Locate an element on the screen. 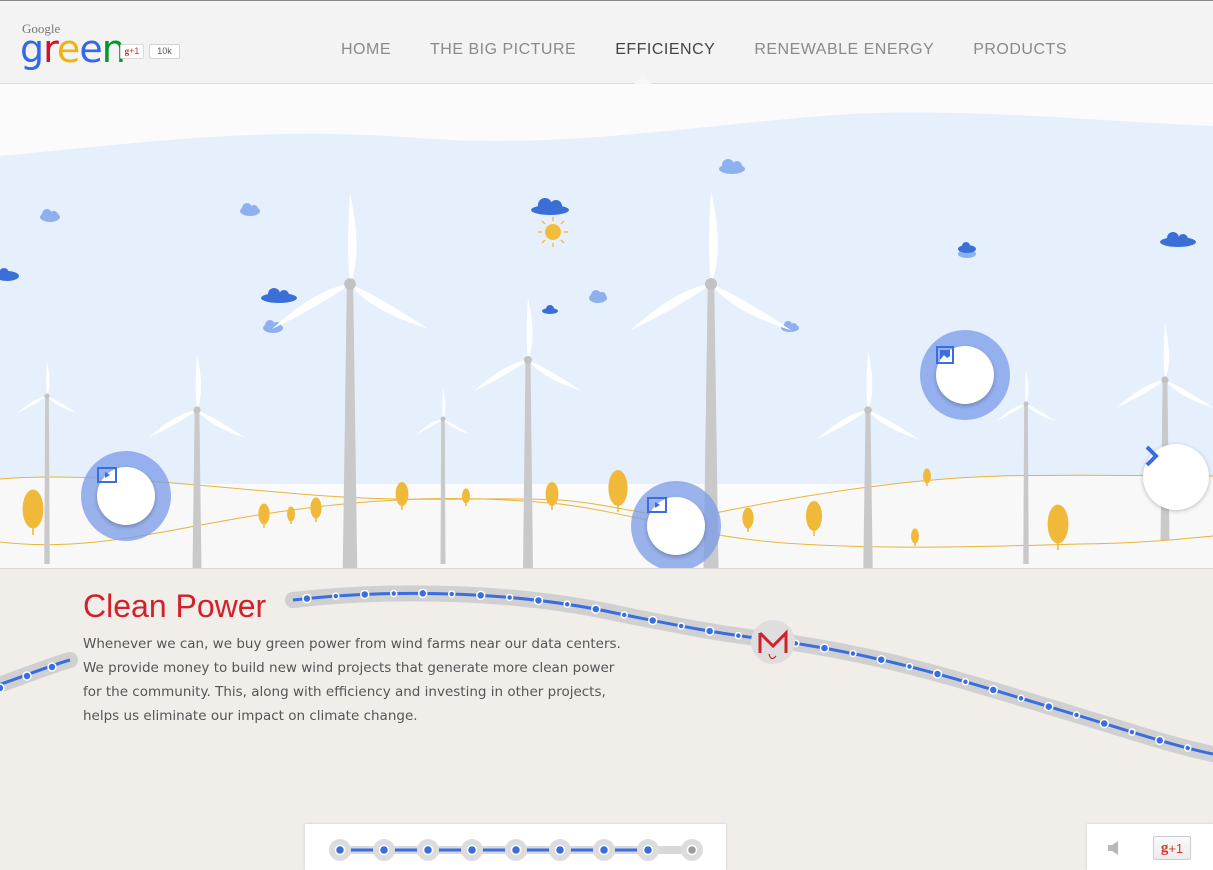 The width and height of the screenshot is (1213, 870). nav-renewable-energy: RENEWABLE ENERGY is located at coordinates (844, 50).